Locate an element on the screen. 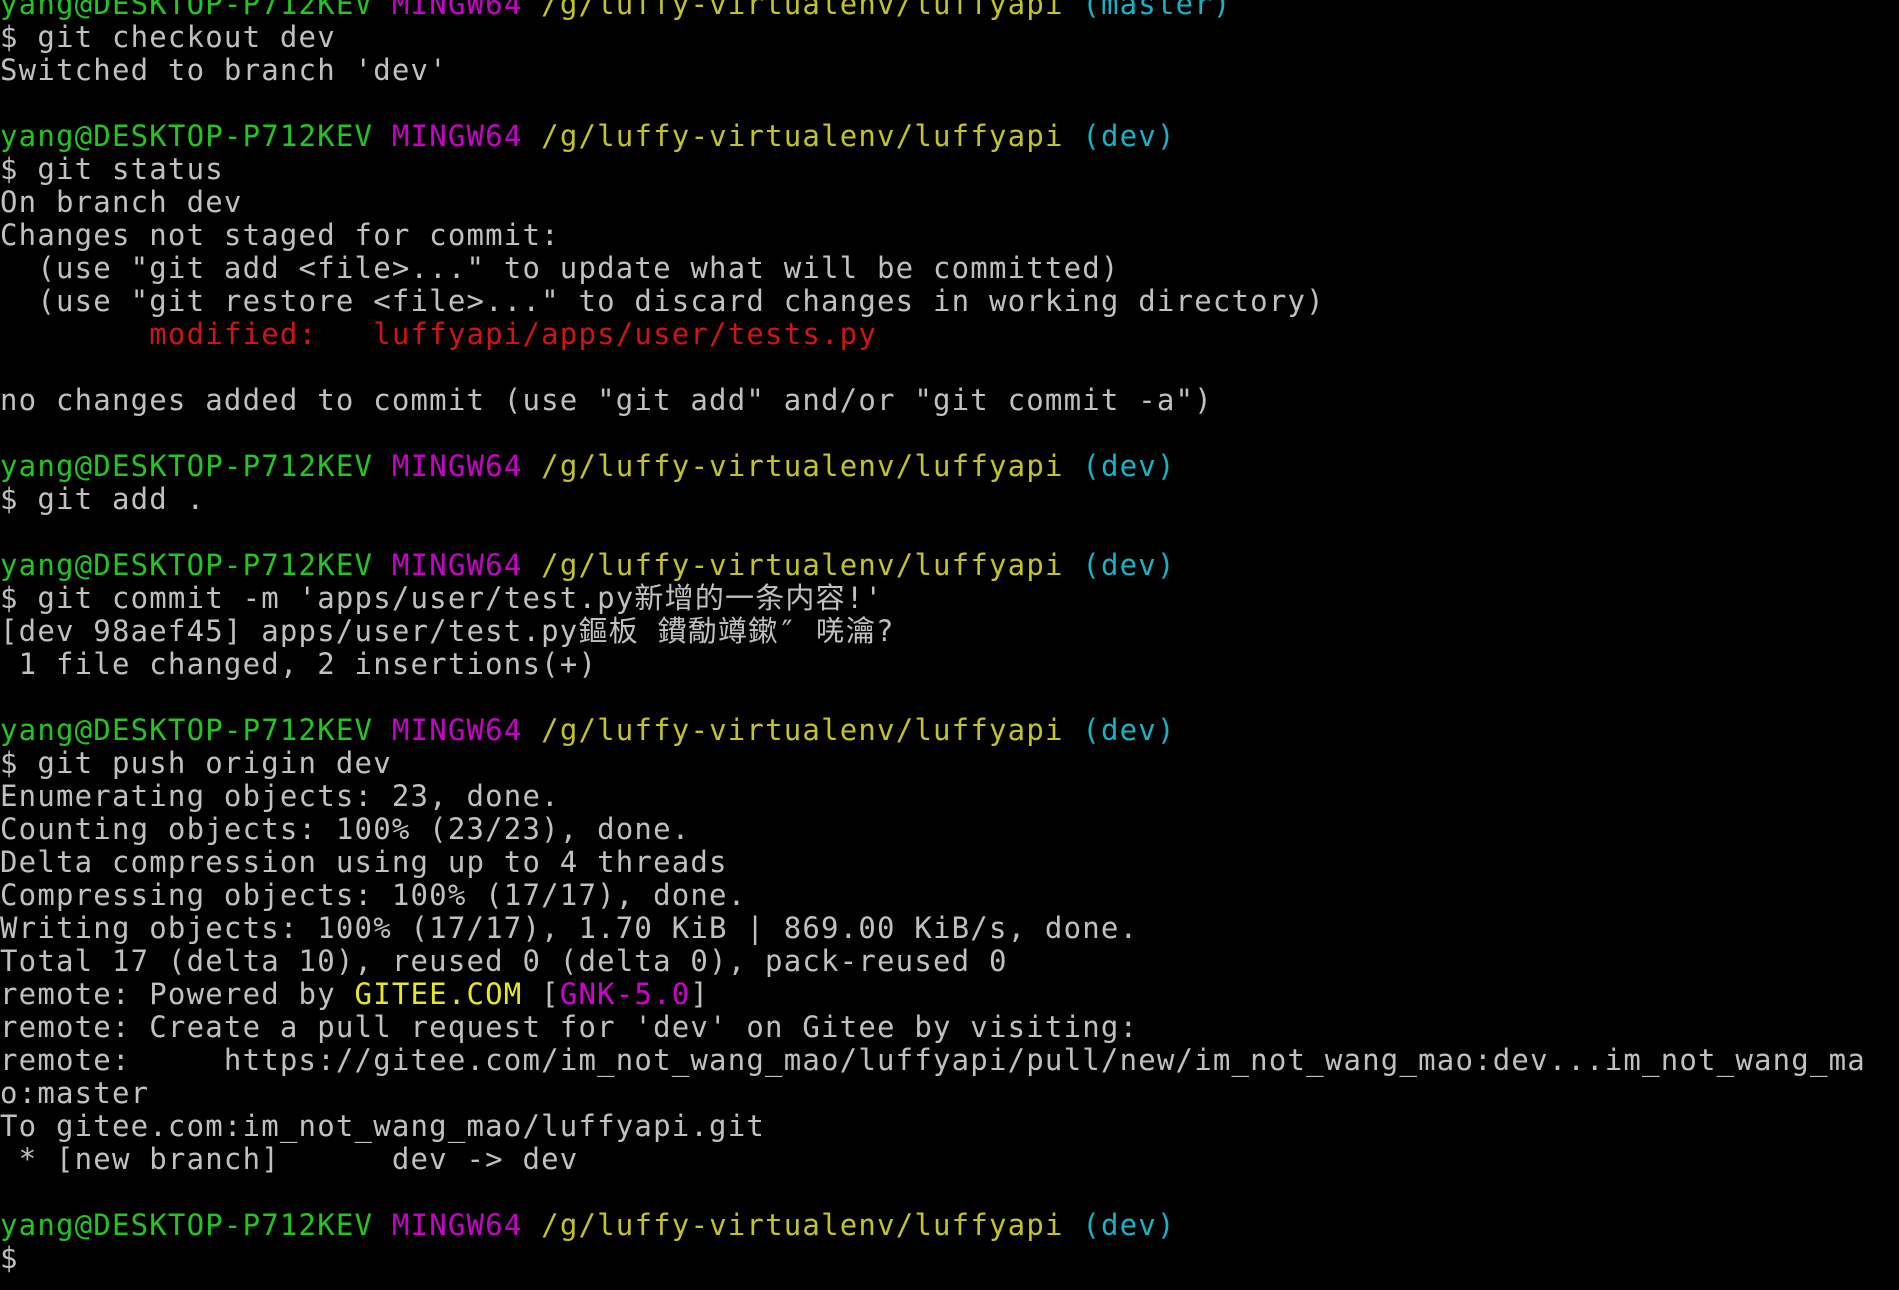 This screenshot has height=1290, width=1899. output-text: Switched to branch 'dev' is located at coordinates (224, 70).